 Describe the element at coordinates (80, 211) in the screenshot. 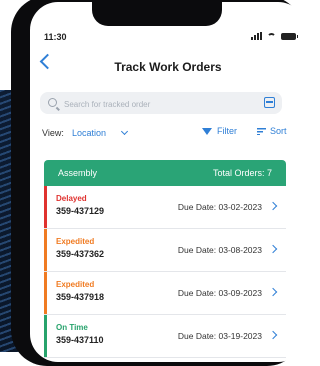

I see `order-id: 359-437129` at that location.